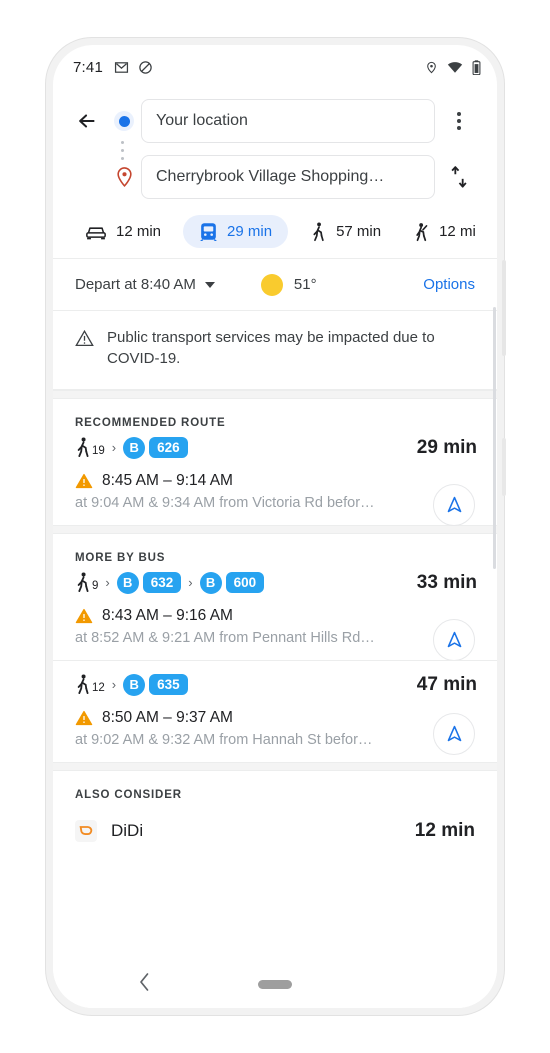  I want to click on travel-mode-rideshare: 12 mi, so click(444, 232).